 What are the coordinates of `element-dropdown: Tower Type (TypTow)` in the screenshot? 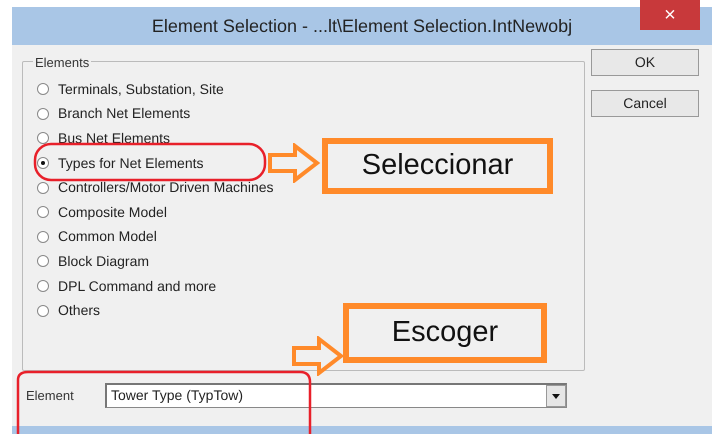 It's located at (336, 395).